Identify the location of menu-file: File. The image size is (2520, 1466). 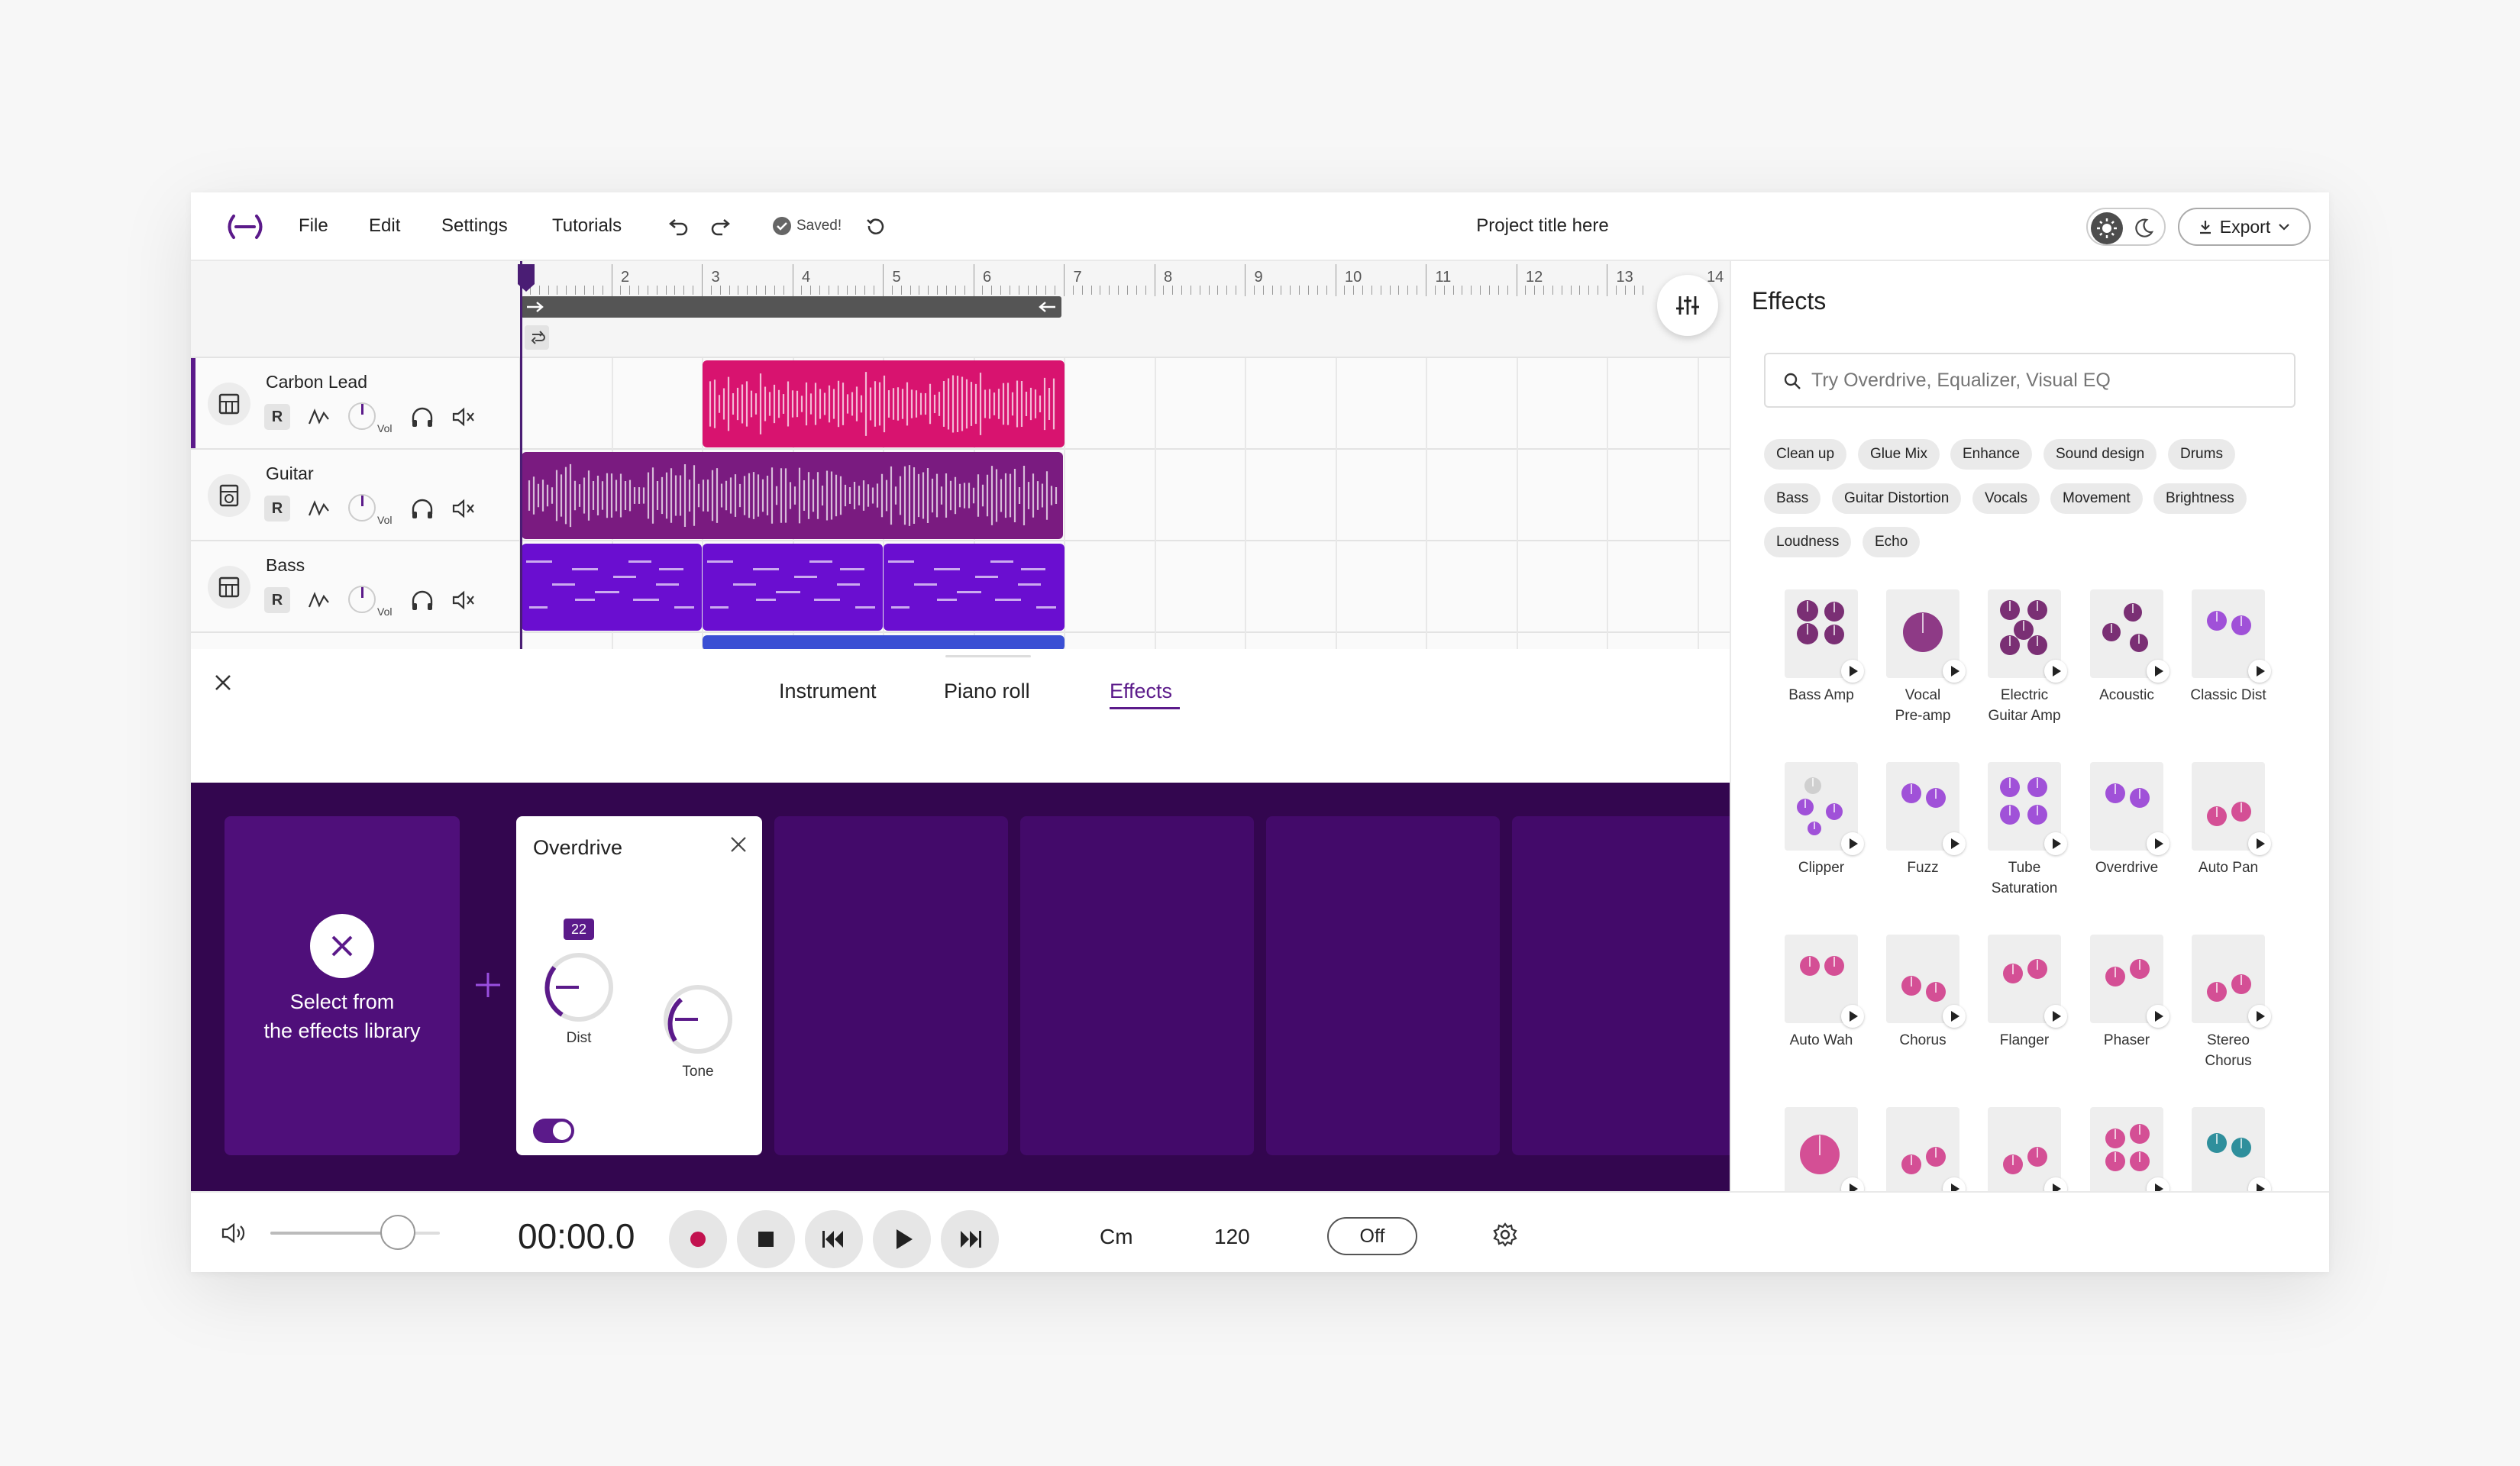
(313, 226).